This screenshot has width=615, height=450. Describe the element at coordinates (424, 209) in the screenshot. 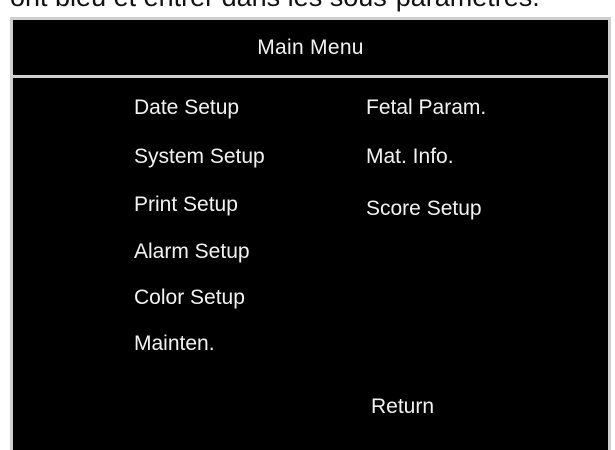

I see `menu-item-score-setup: Score Setup` at that location.